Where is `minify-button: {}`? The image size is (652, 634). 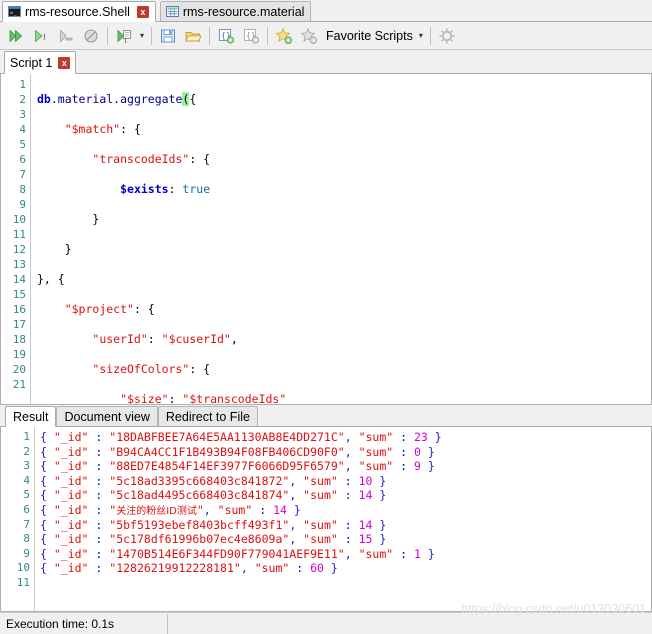
minify-button: {} is located at coordinates (251, 36).